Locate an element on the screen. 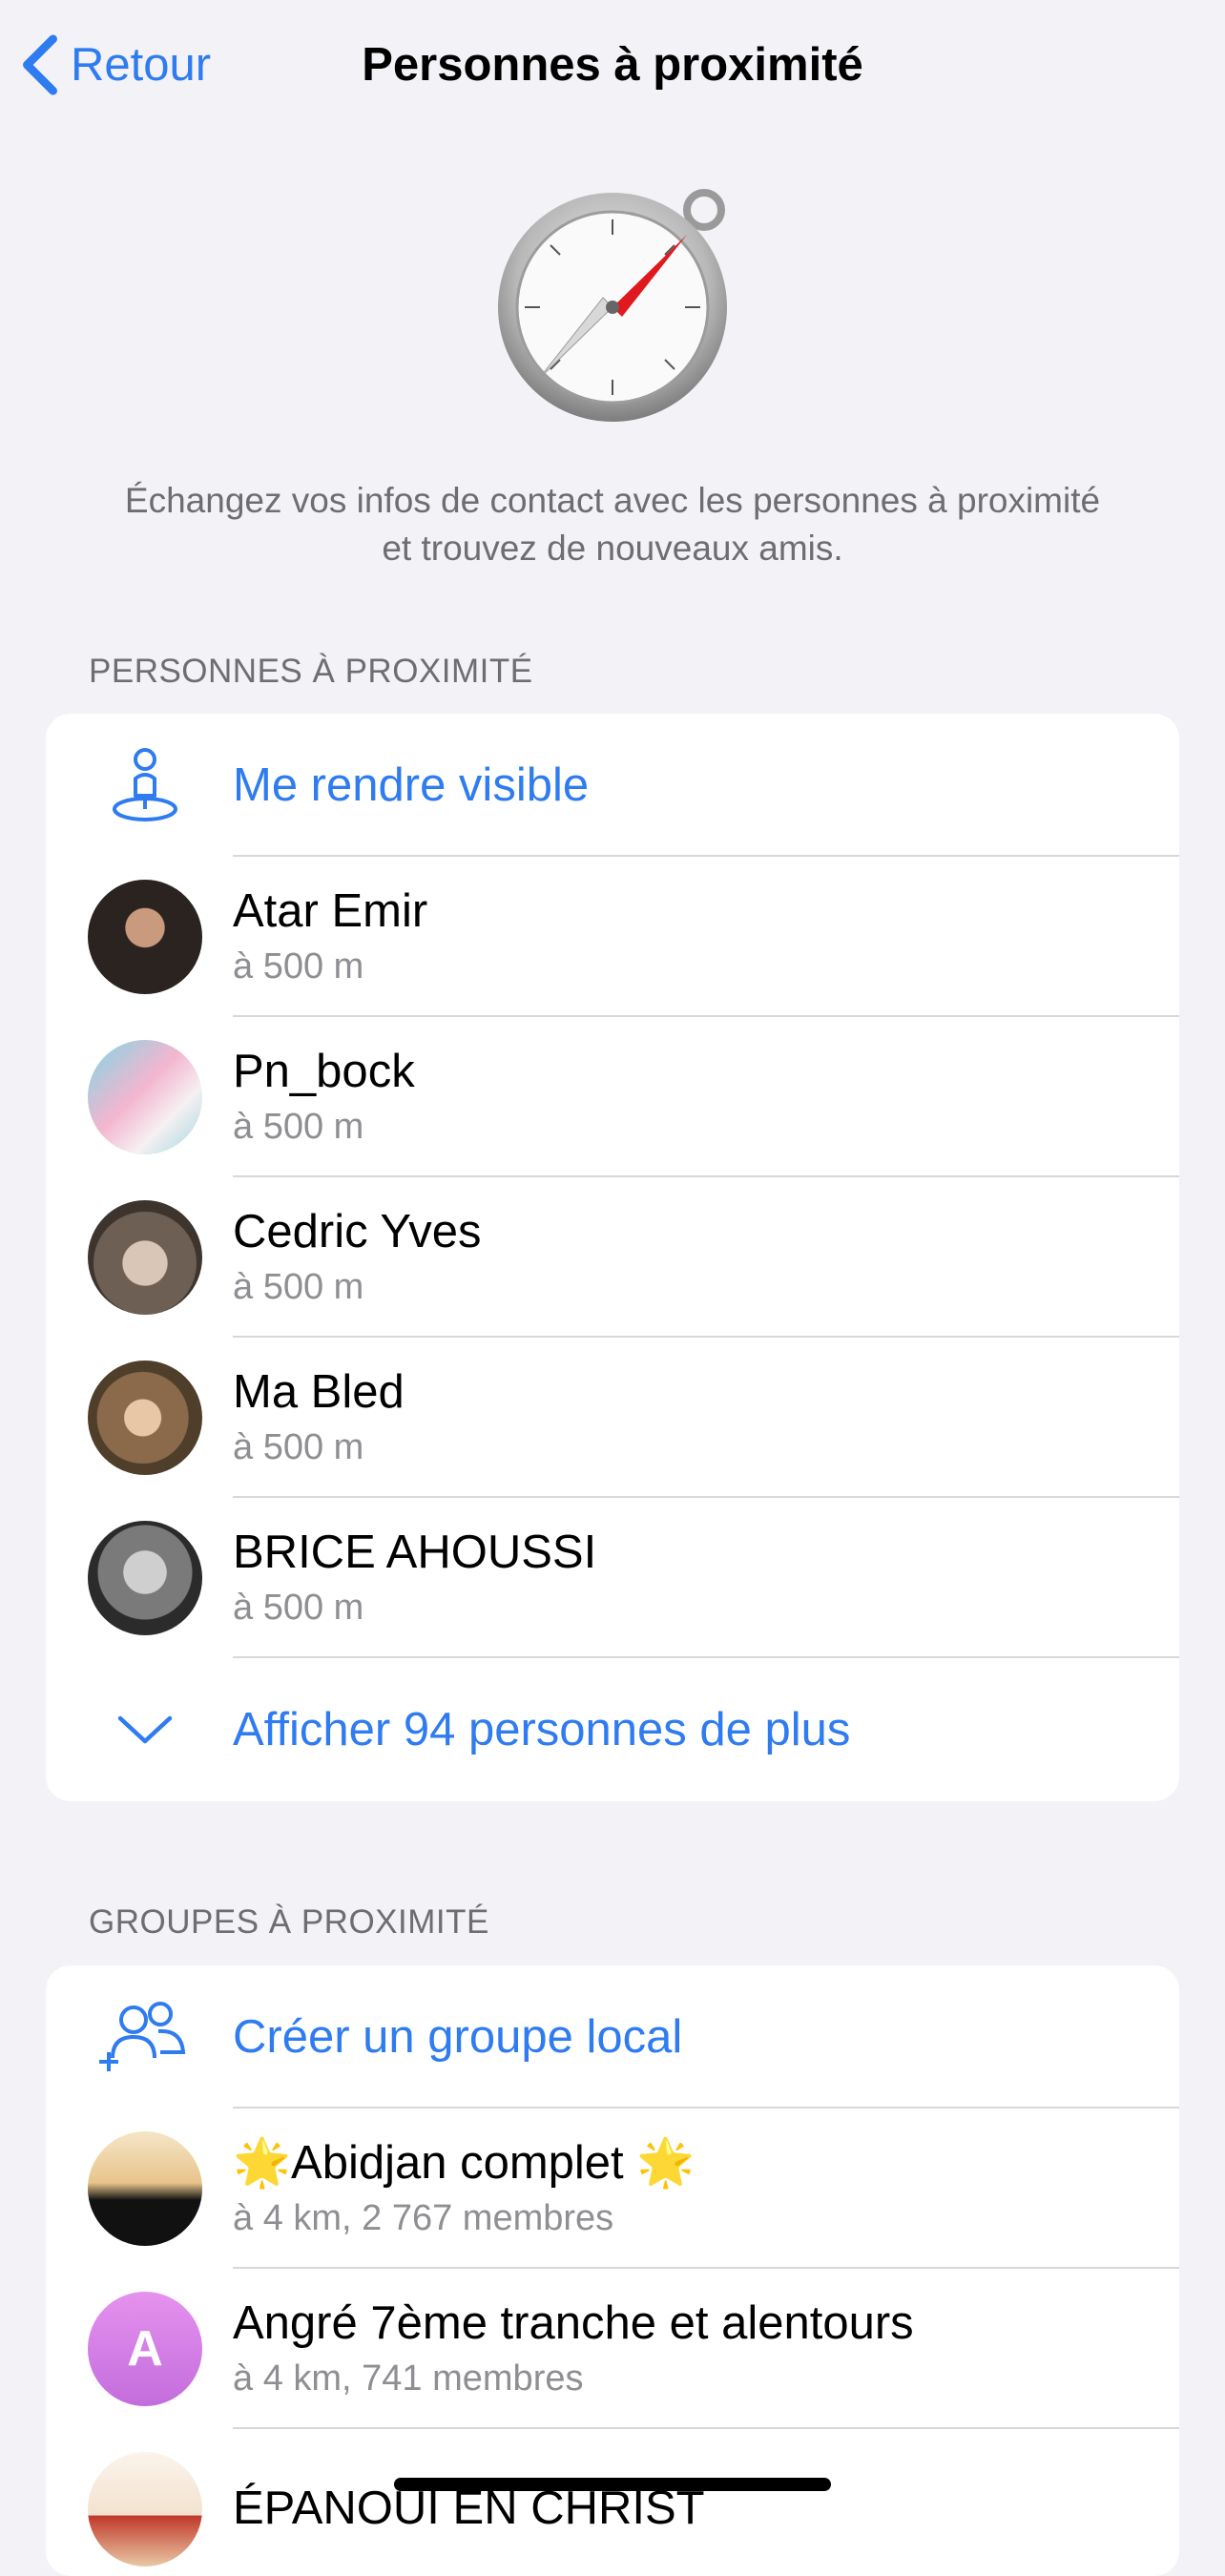  home-indicator is located at coordinates (612, 2484).